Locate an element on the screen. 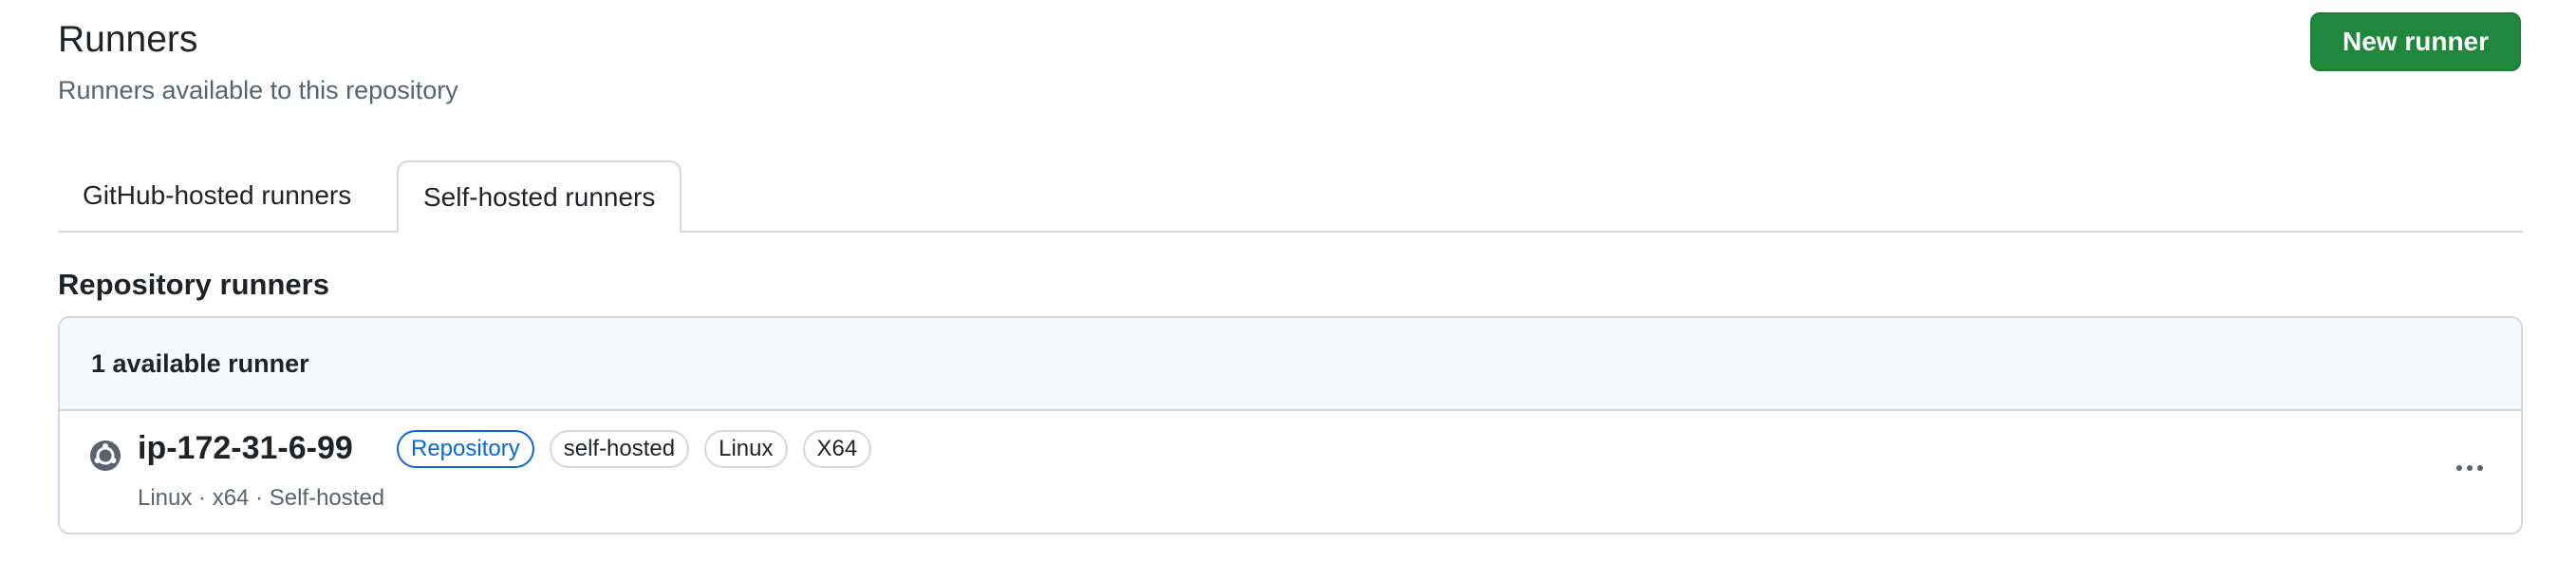 Image resolution: width=2576 pixels, height=562 pixels. label-repository: Repository is located at coordinates (465, 449).